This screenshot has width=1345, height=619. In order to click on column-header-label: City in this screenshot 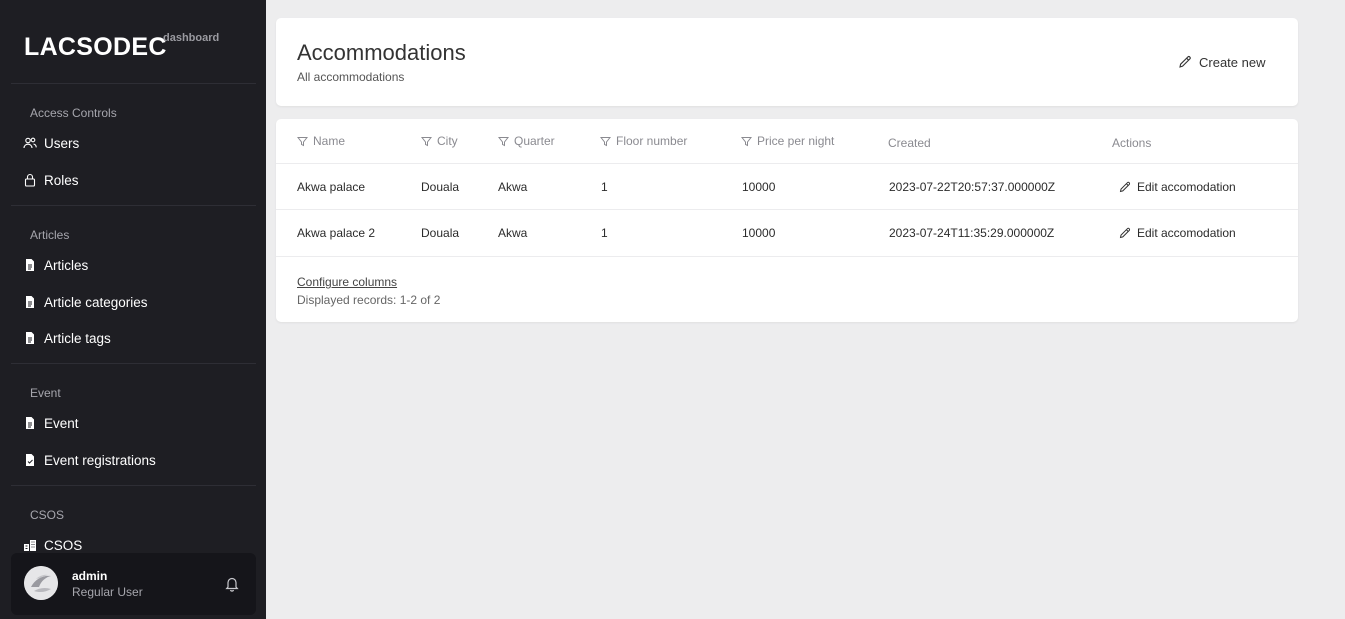, I will do `click(447, 141)`.